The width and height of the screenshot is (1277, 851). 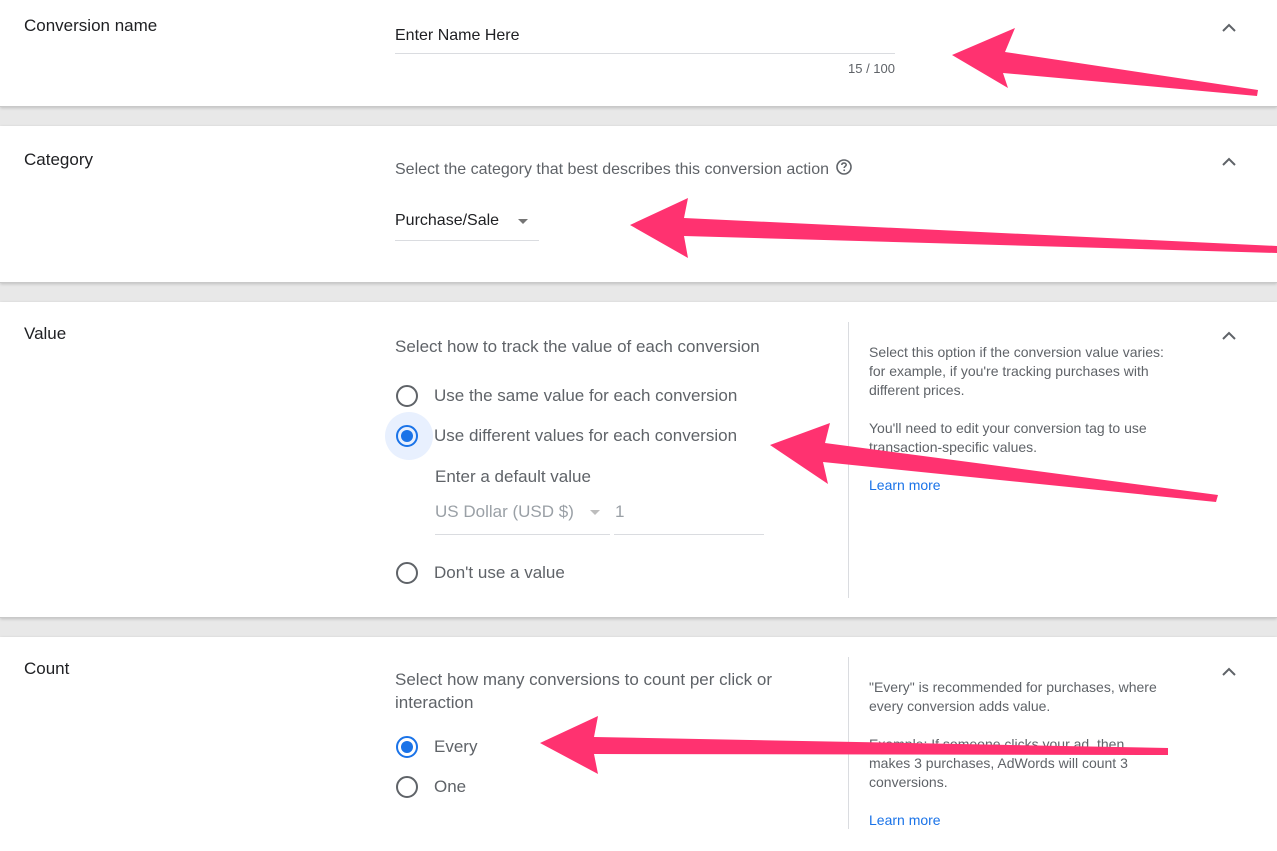 I want to click on conversion-name-input, so click(x=645, y=36).